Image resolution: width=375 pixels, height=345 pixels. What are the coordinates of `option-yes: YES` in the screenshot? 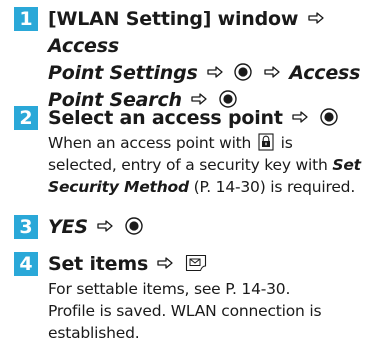 It's located at (68, 227).